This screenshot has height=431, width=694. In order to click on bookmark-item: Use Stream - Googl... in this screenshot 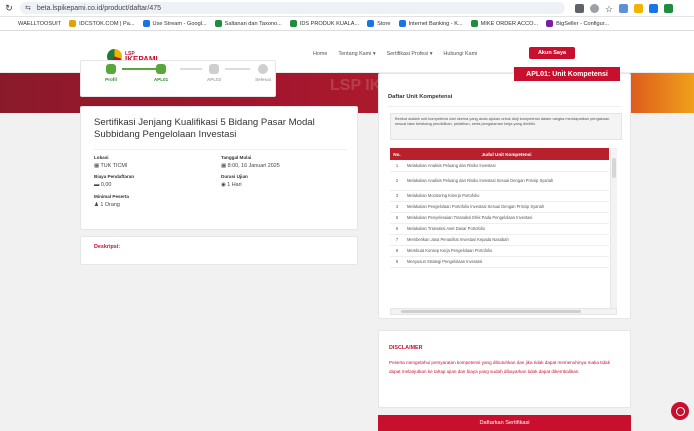, I will do `click(174, 23)`.